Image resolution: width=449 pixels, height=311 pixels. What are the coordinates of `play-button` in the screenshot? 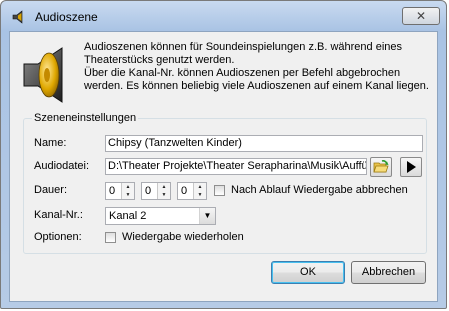 It's located at (411, 167).